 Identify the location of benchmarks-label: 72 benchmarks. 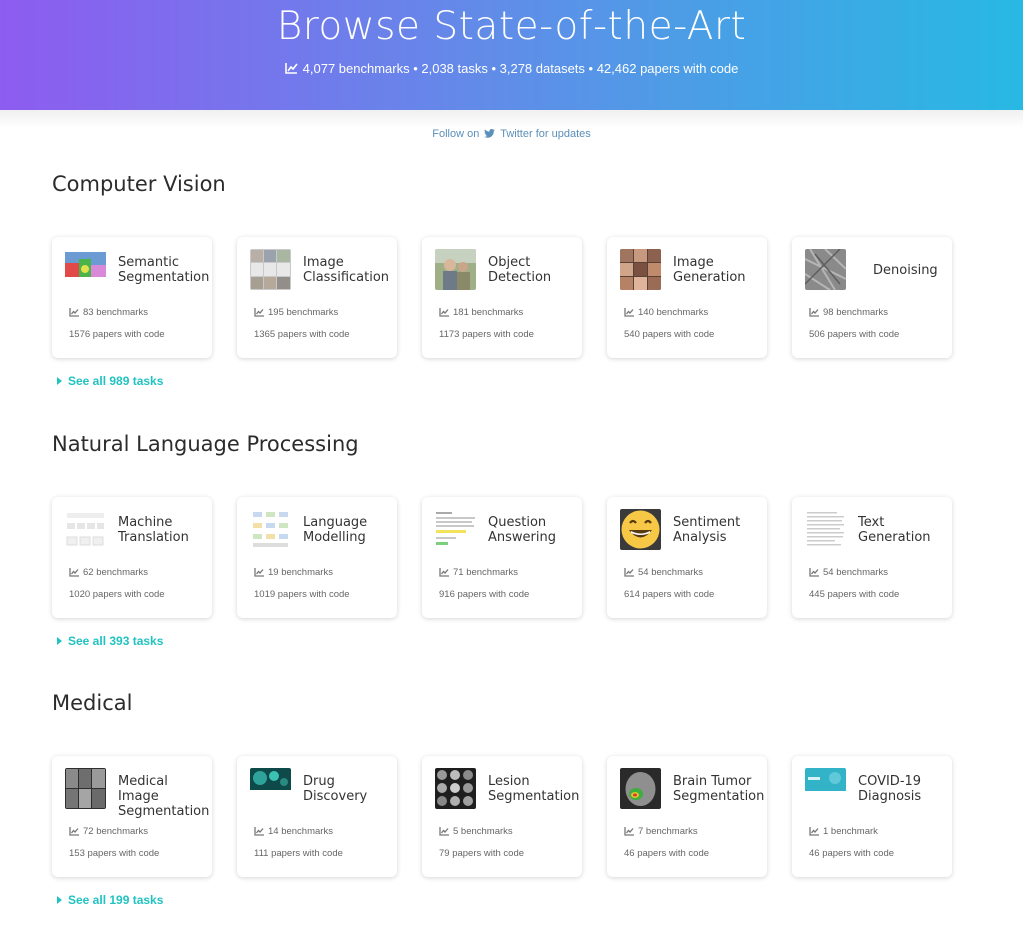
(115, 831).